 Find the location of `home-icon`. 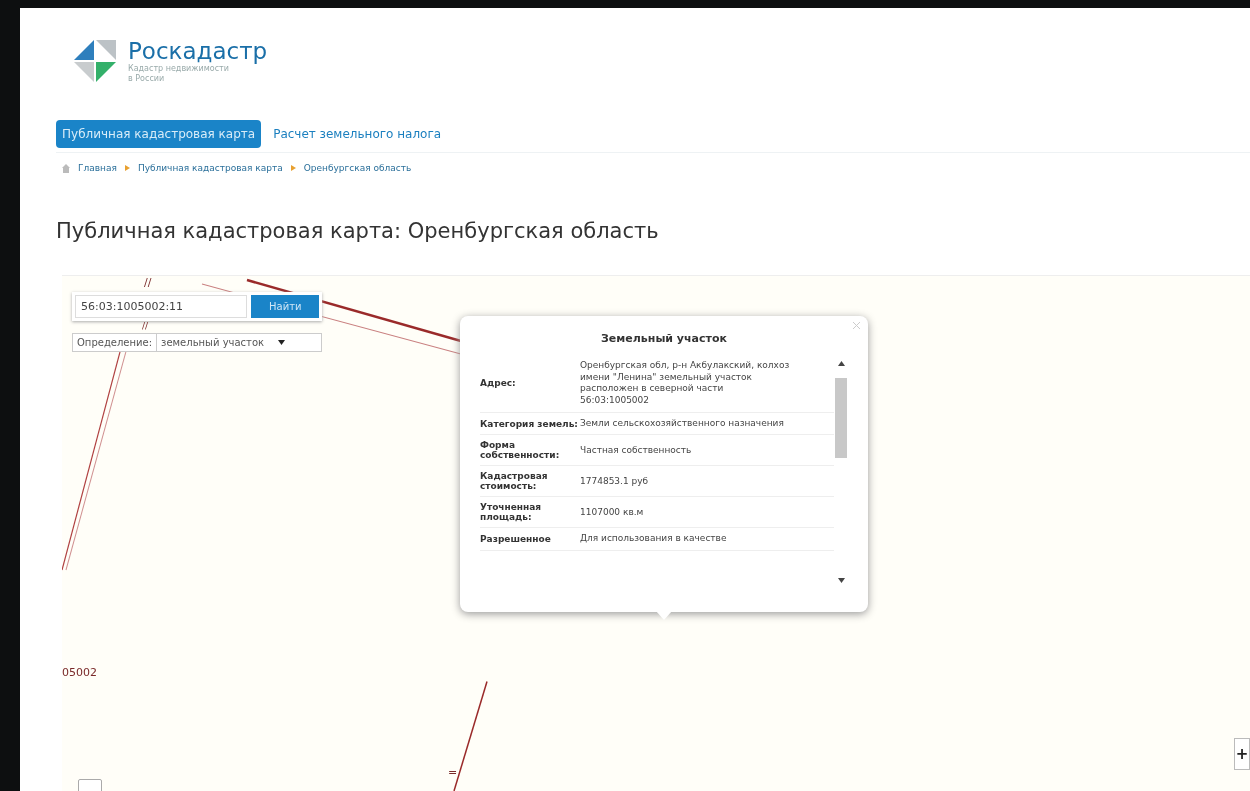

home-icon is located at coordinates (66, 168).